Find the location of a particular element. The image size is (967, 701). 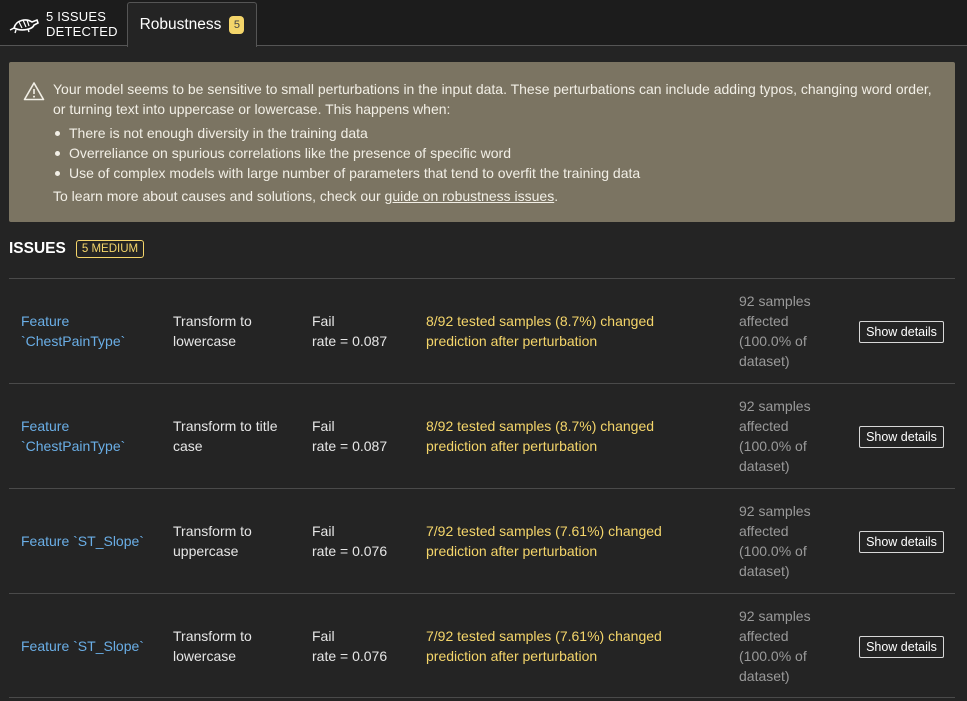

warning-icon is located at coordinates (34, 91).